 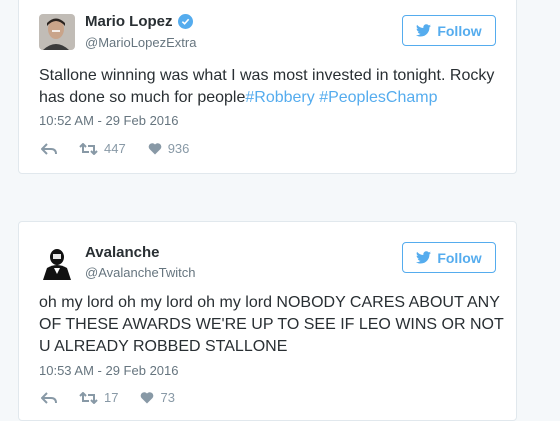 I want to click on tweet-actions: 447 936, so click(x=115, y=148).